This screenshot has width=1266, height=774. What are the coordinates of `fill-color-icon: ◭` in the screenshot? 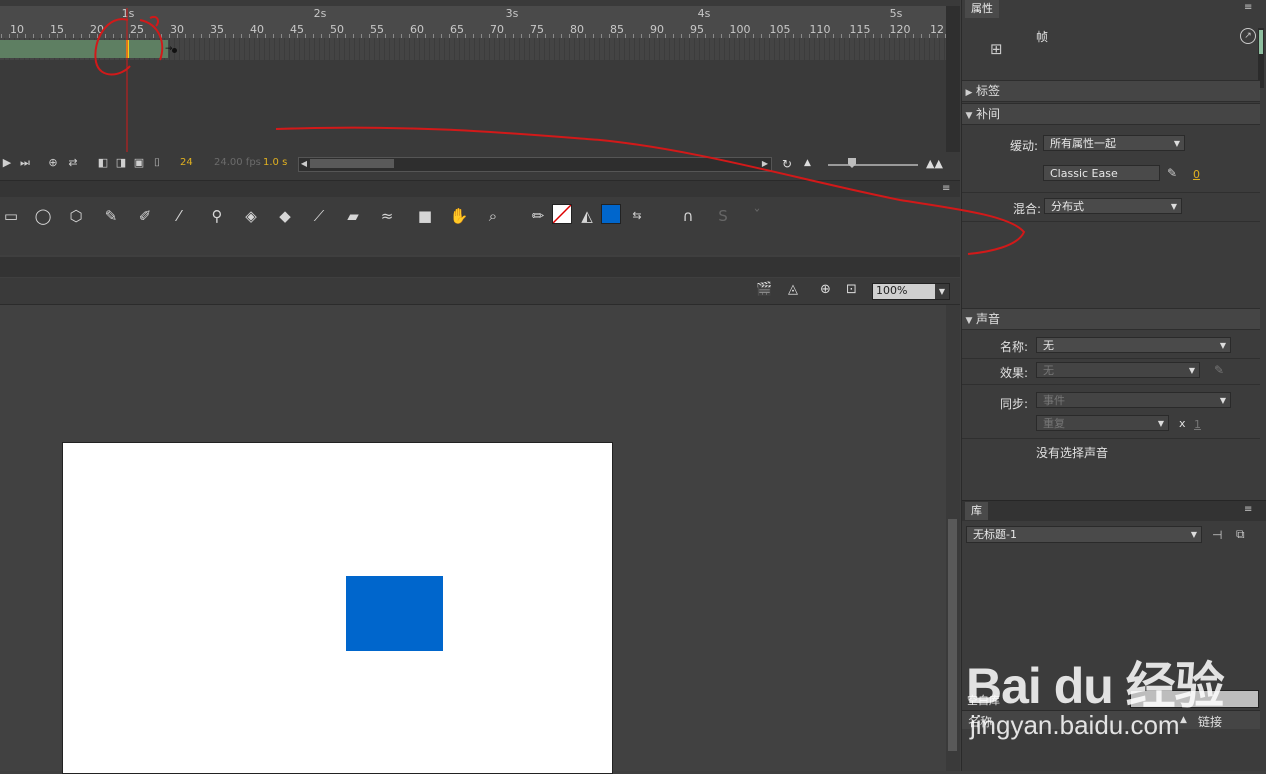 It's located at (587, 216).